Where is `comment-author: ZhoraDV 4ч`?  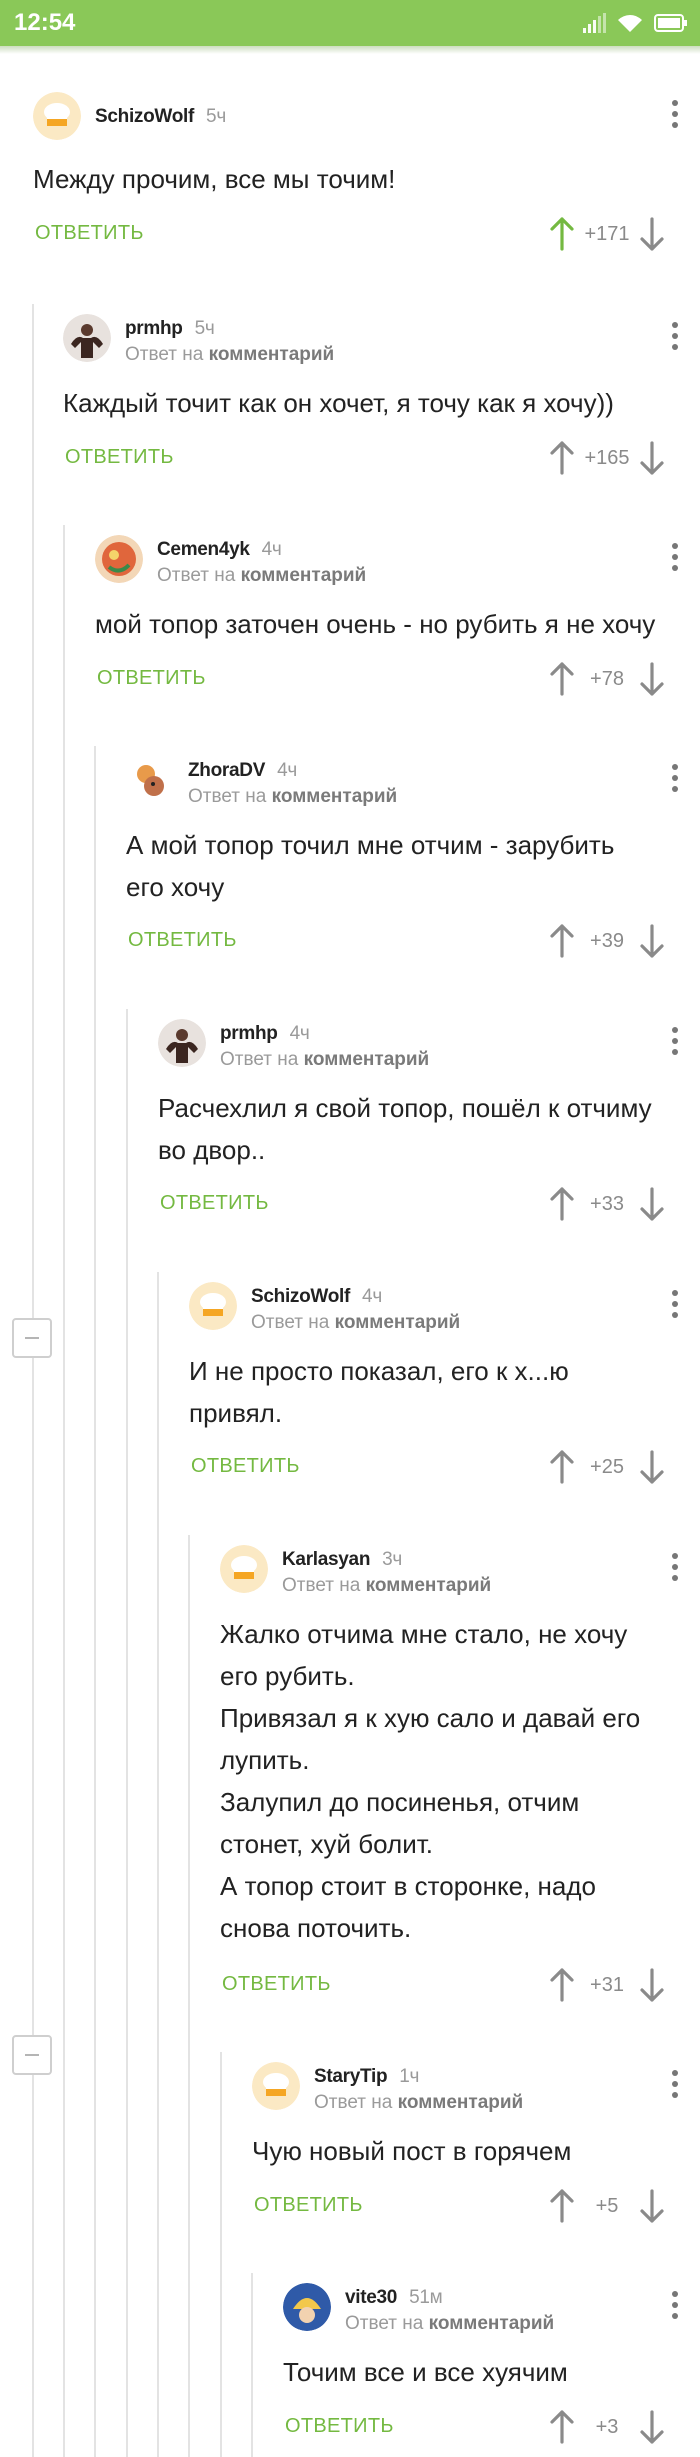
comment-author: ZhoraDV 4ч is located at coordinates (242, 771).